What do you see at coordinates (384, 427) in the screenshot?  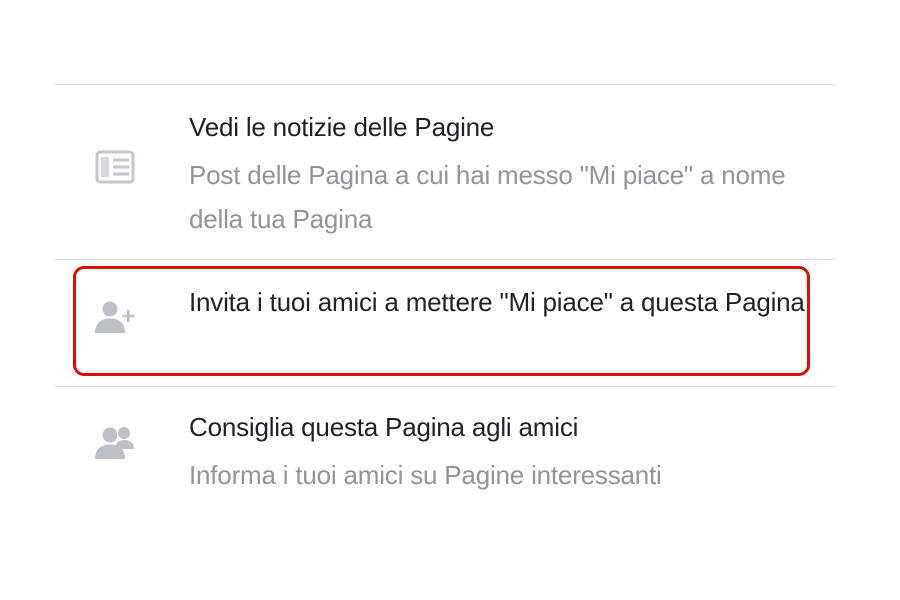 I see `menu-item-title: Consiglia questa Pagina agli amici` at bounding box center [384, 427].